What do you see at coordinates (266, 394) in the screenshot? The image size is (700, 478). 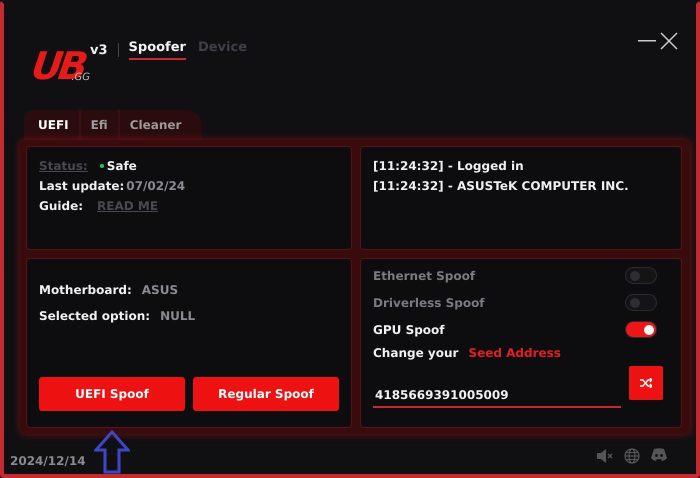 I see `spoof-button: Regular Spoof` at bounding box center [266, 394].